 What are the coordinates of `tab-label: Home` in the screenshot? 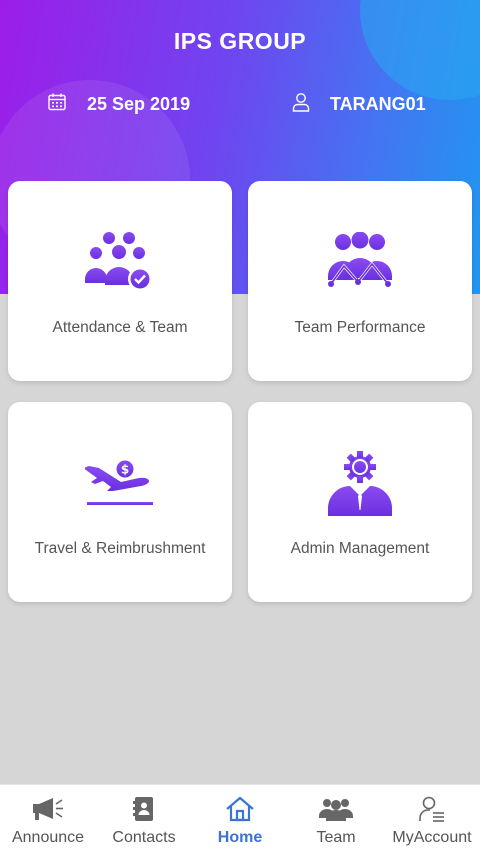 It's located at (240, 837).